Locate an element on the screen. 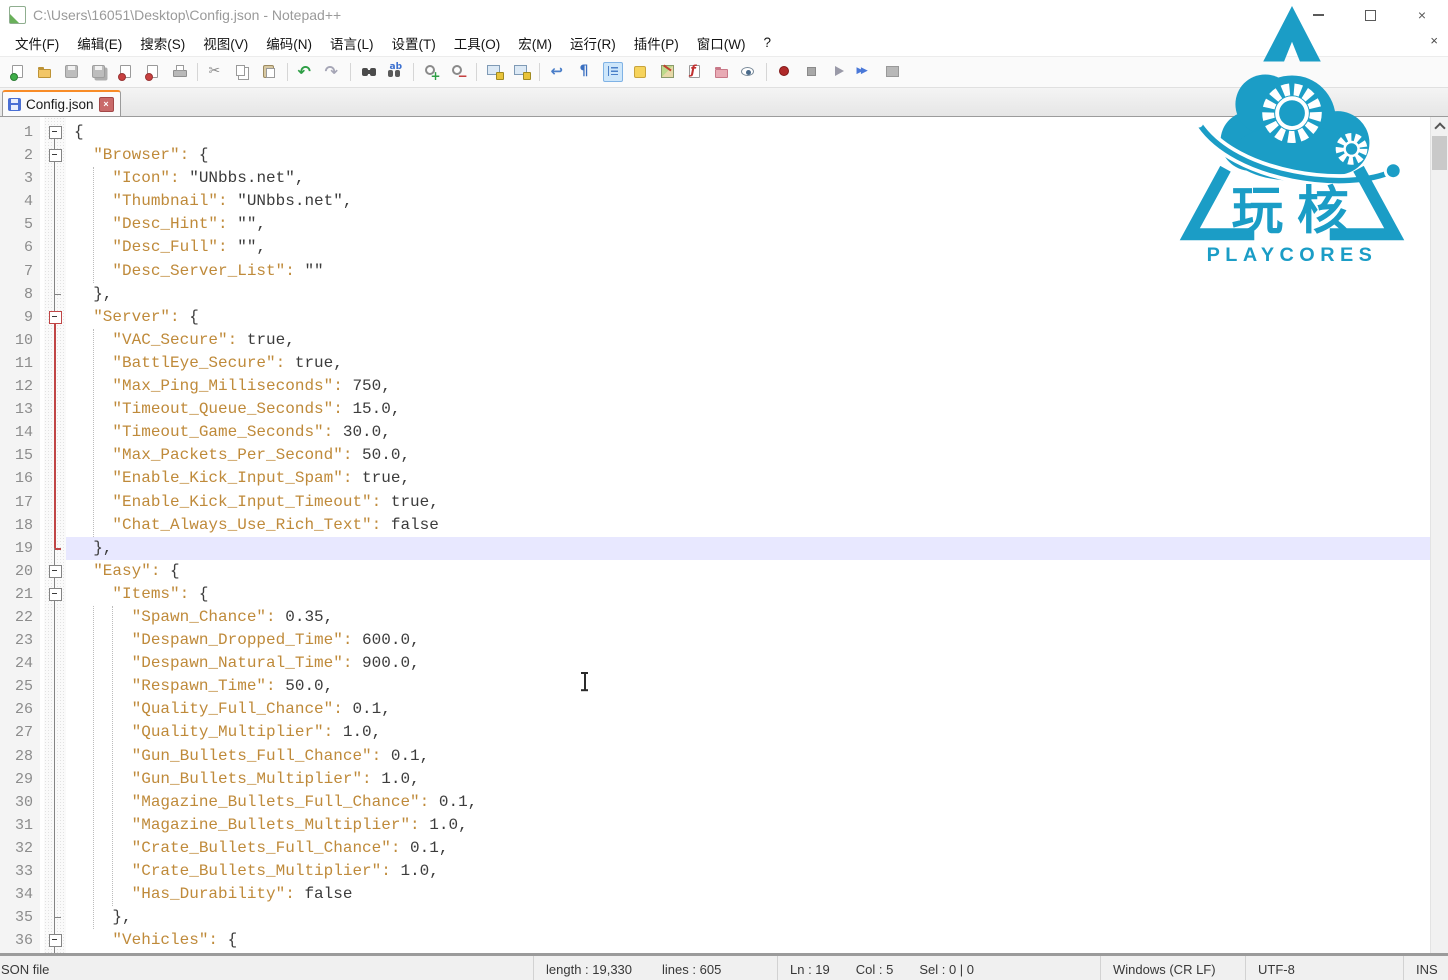  macro-stop-icon is located at coordinates (812, 72).